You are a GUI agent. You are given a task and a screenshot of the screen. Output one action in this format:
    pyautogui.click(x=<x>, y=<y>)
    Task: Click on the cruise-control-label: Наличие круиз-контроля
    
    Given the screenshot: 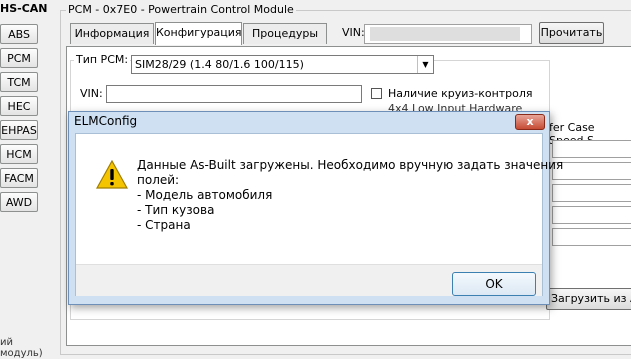 What is the action you would take?
    pyautogui.click(x=460, y=93)
    